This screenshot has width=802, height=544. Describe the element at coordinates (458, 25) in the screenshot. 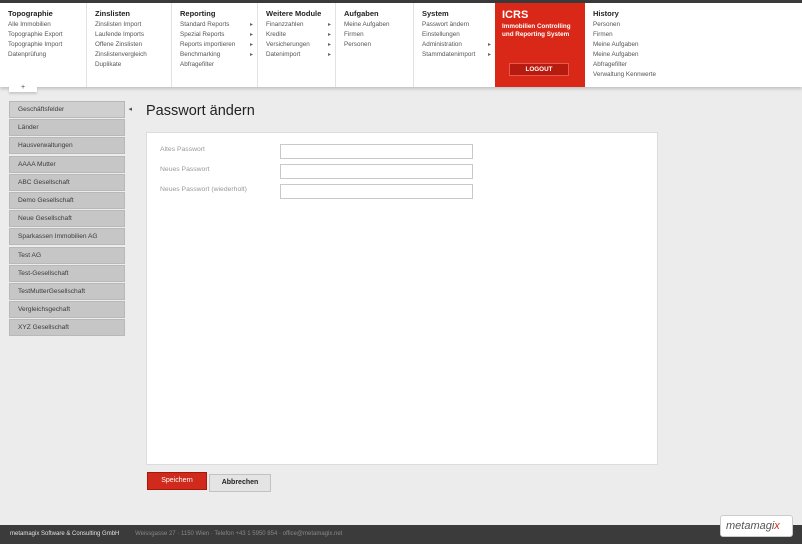

I see `nav-item-passwort-aendern: Passwort ändern` at that location.